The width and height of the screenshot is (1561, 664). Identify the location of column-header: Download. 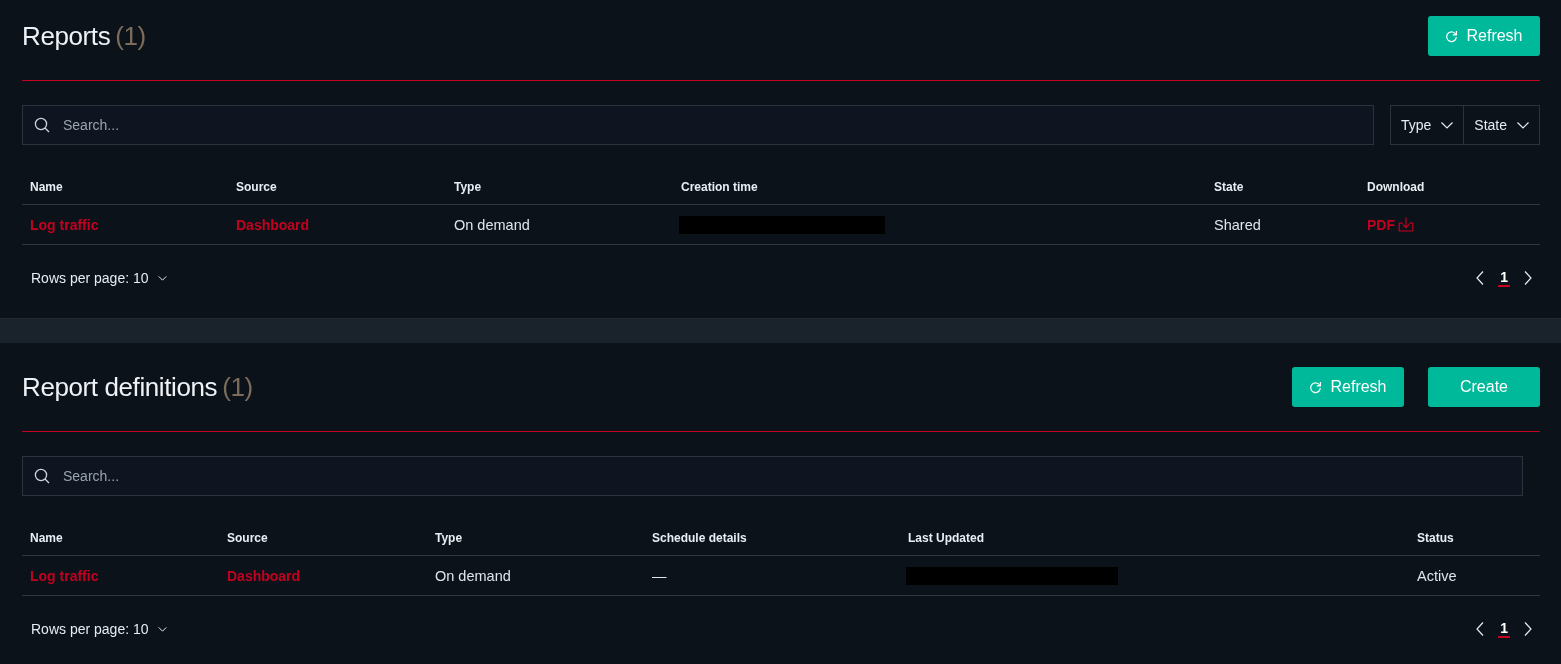
(1396, 187).